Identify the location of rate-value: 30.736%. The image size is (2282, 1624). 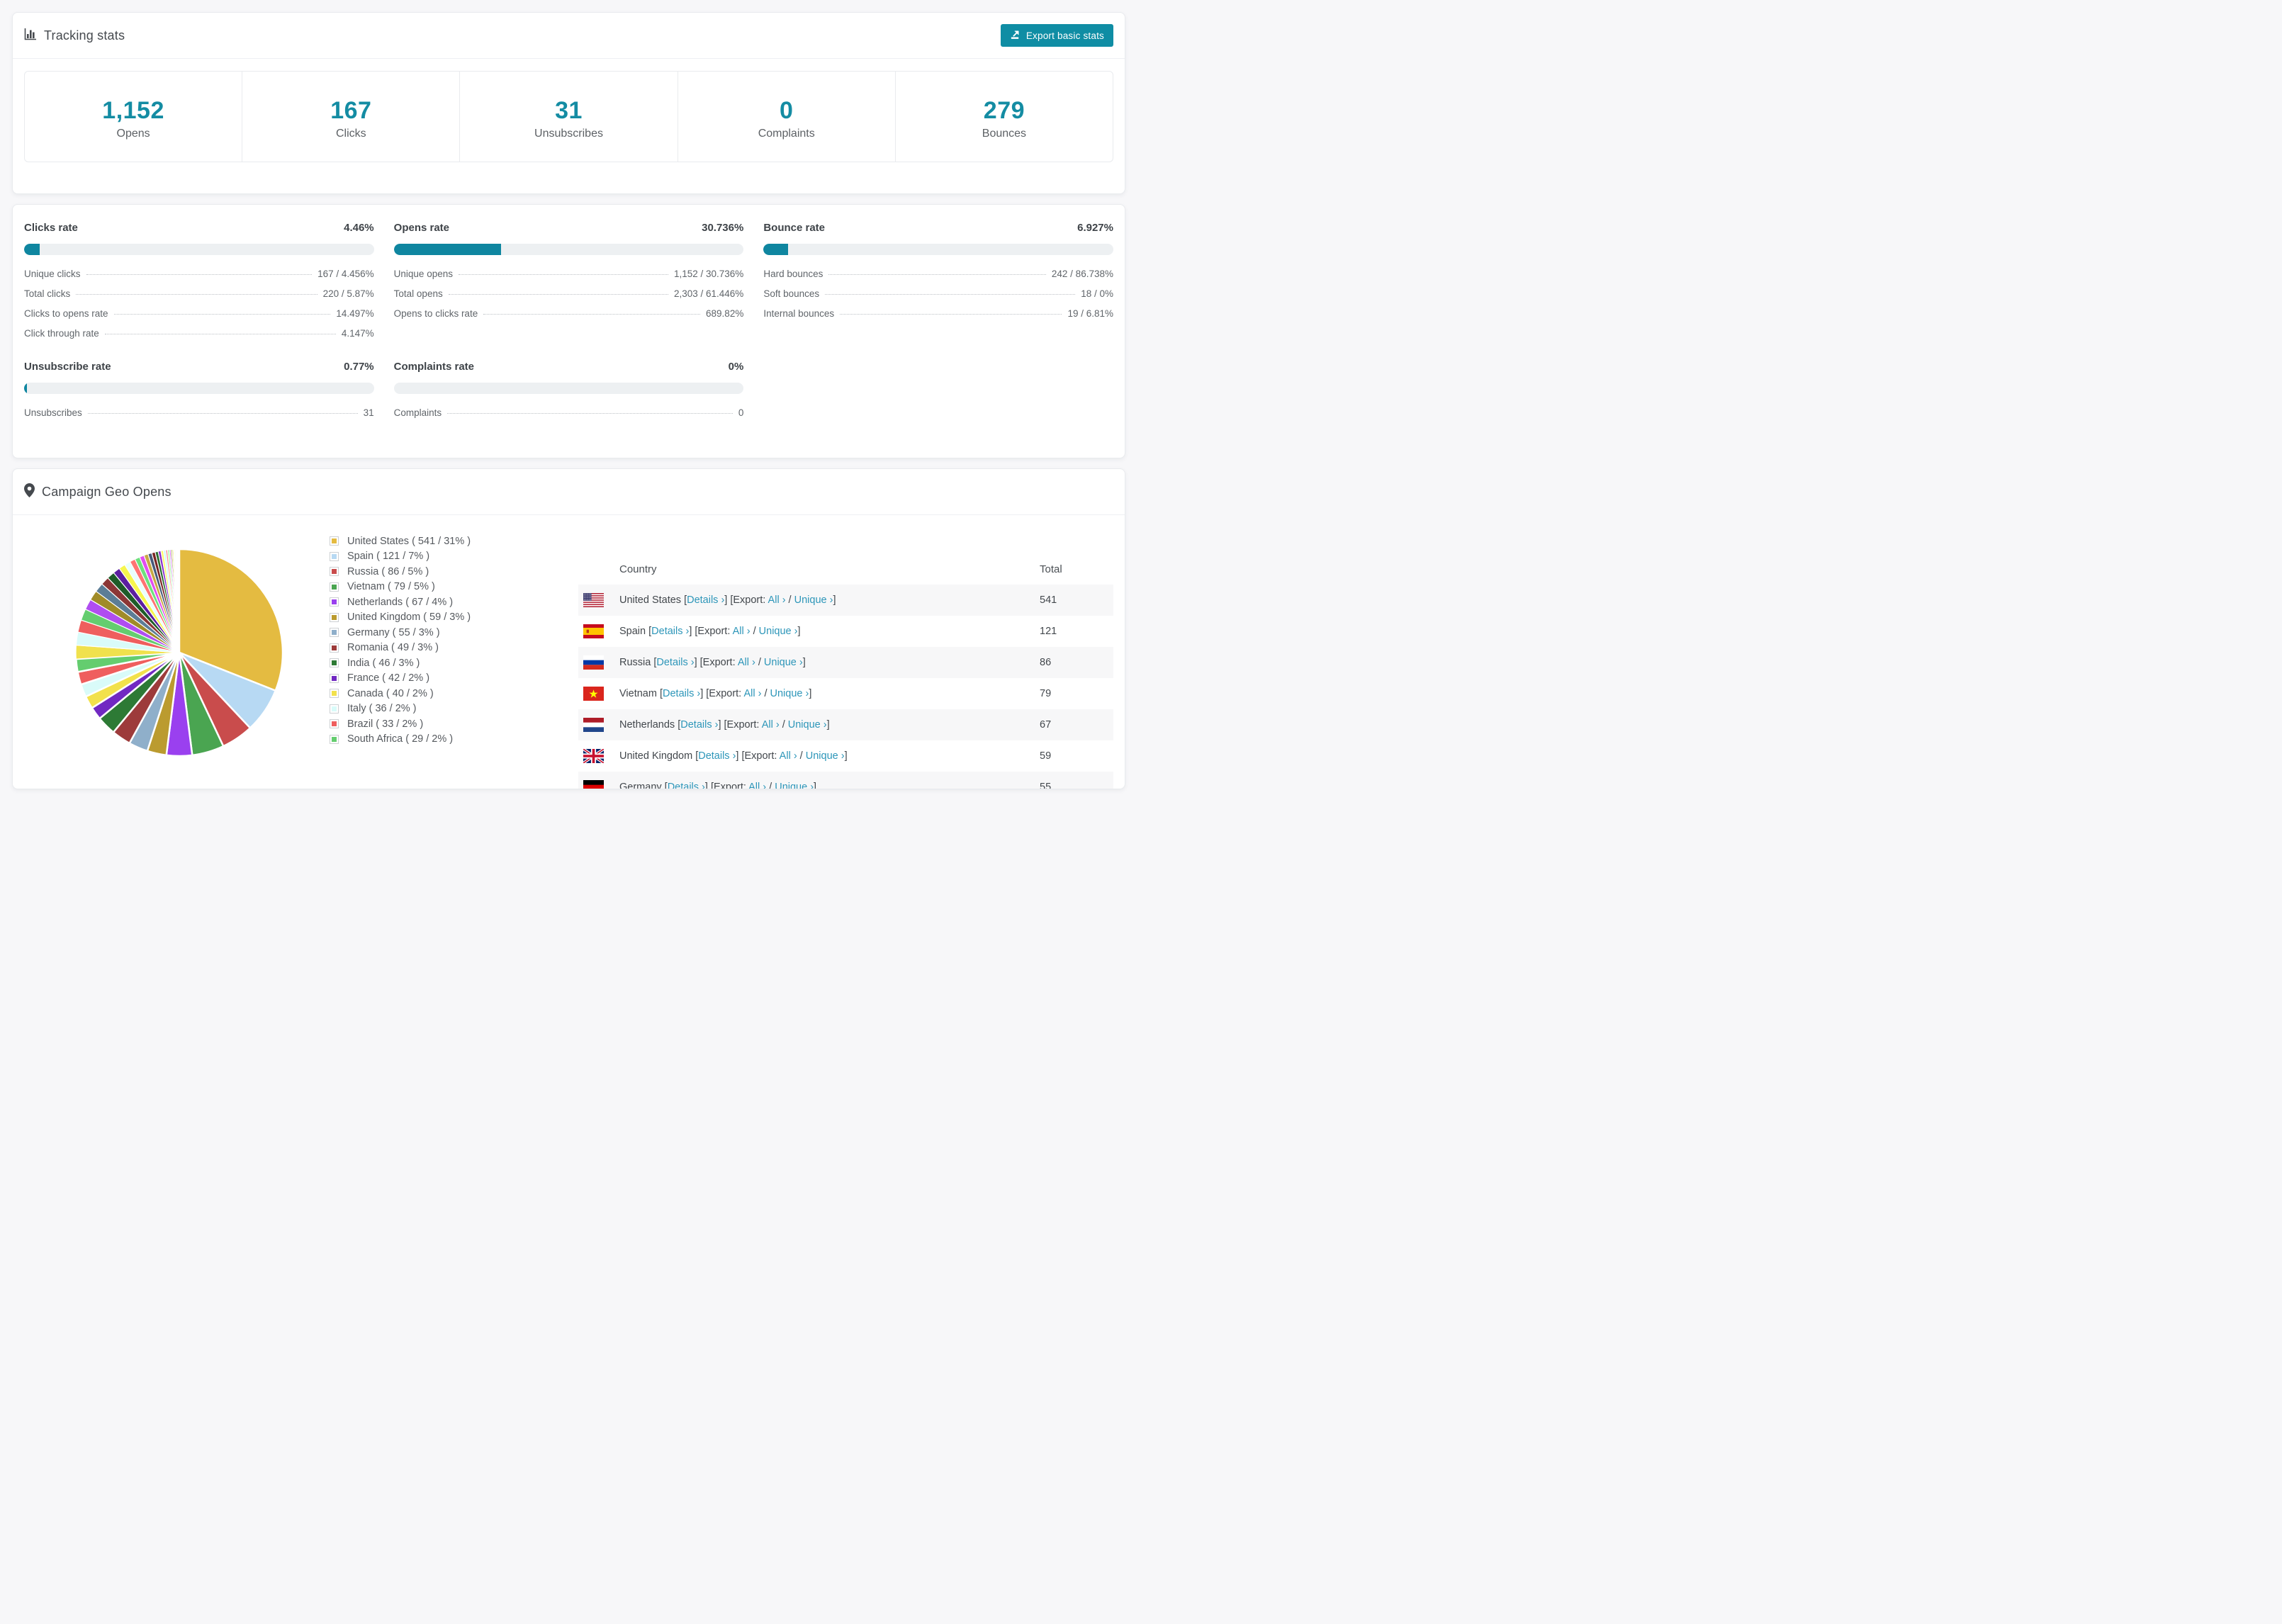
(723, 228).